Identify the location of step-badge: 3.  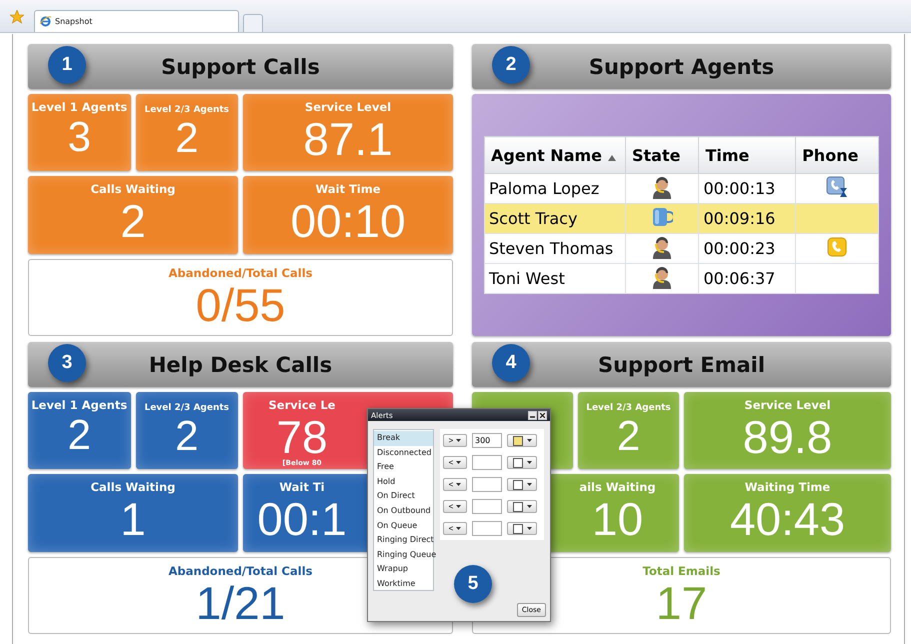
(67, 363).